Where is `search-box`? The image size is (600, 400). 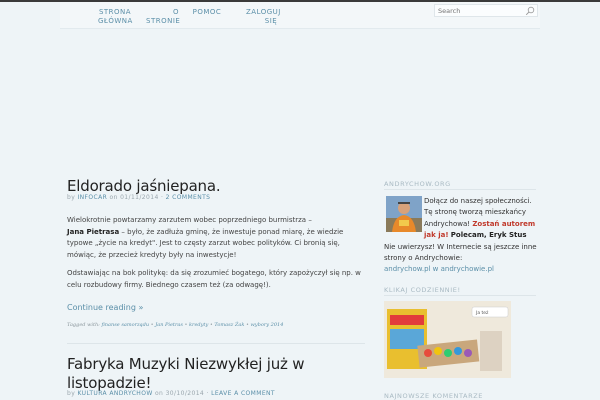
search-box is located at coordinates (486, 10).